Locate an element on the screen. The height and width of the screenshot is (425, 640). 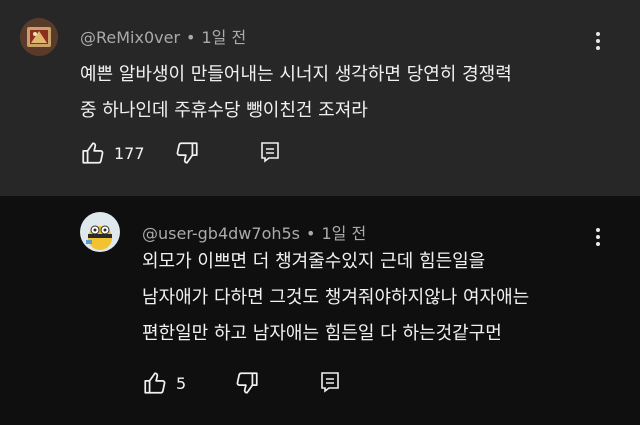
more-vert-icon is located at coordinates (598, 41).